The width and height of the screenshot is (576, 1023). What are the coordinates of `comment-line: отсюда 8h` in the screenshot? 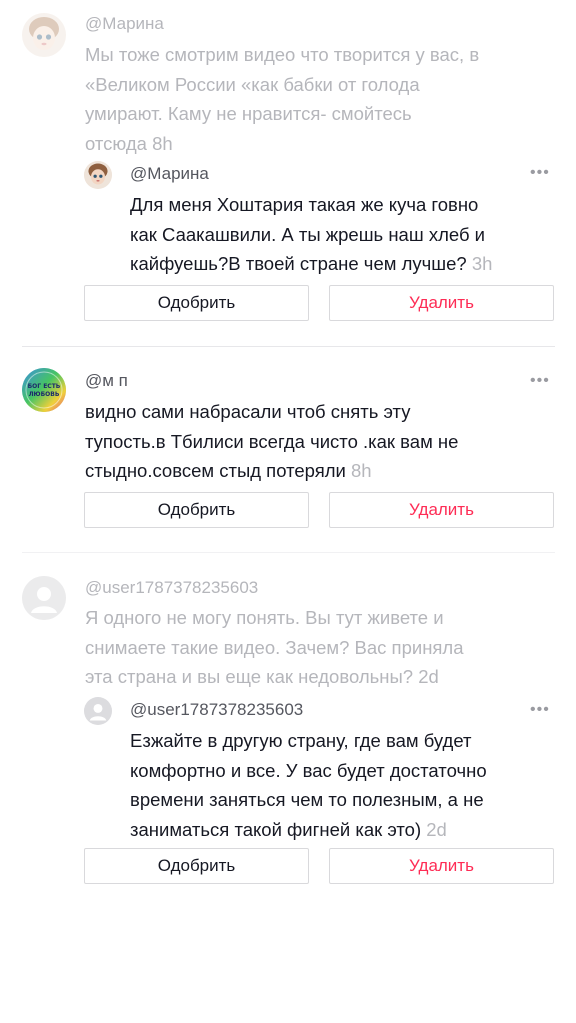 It's located at (320, 144).